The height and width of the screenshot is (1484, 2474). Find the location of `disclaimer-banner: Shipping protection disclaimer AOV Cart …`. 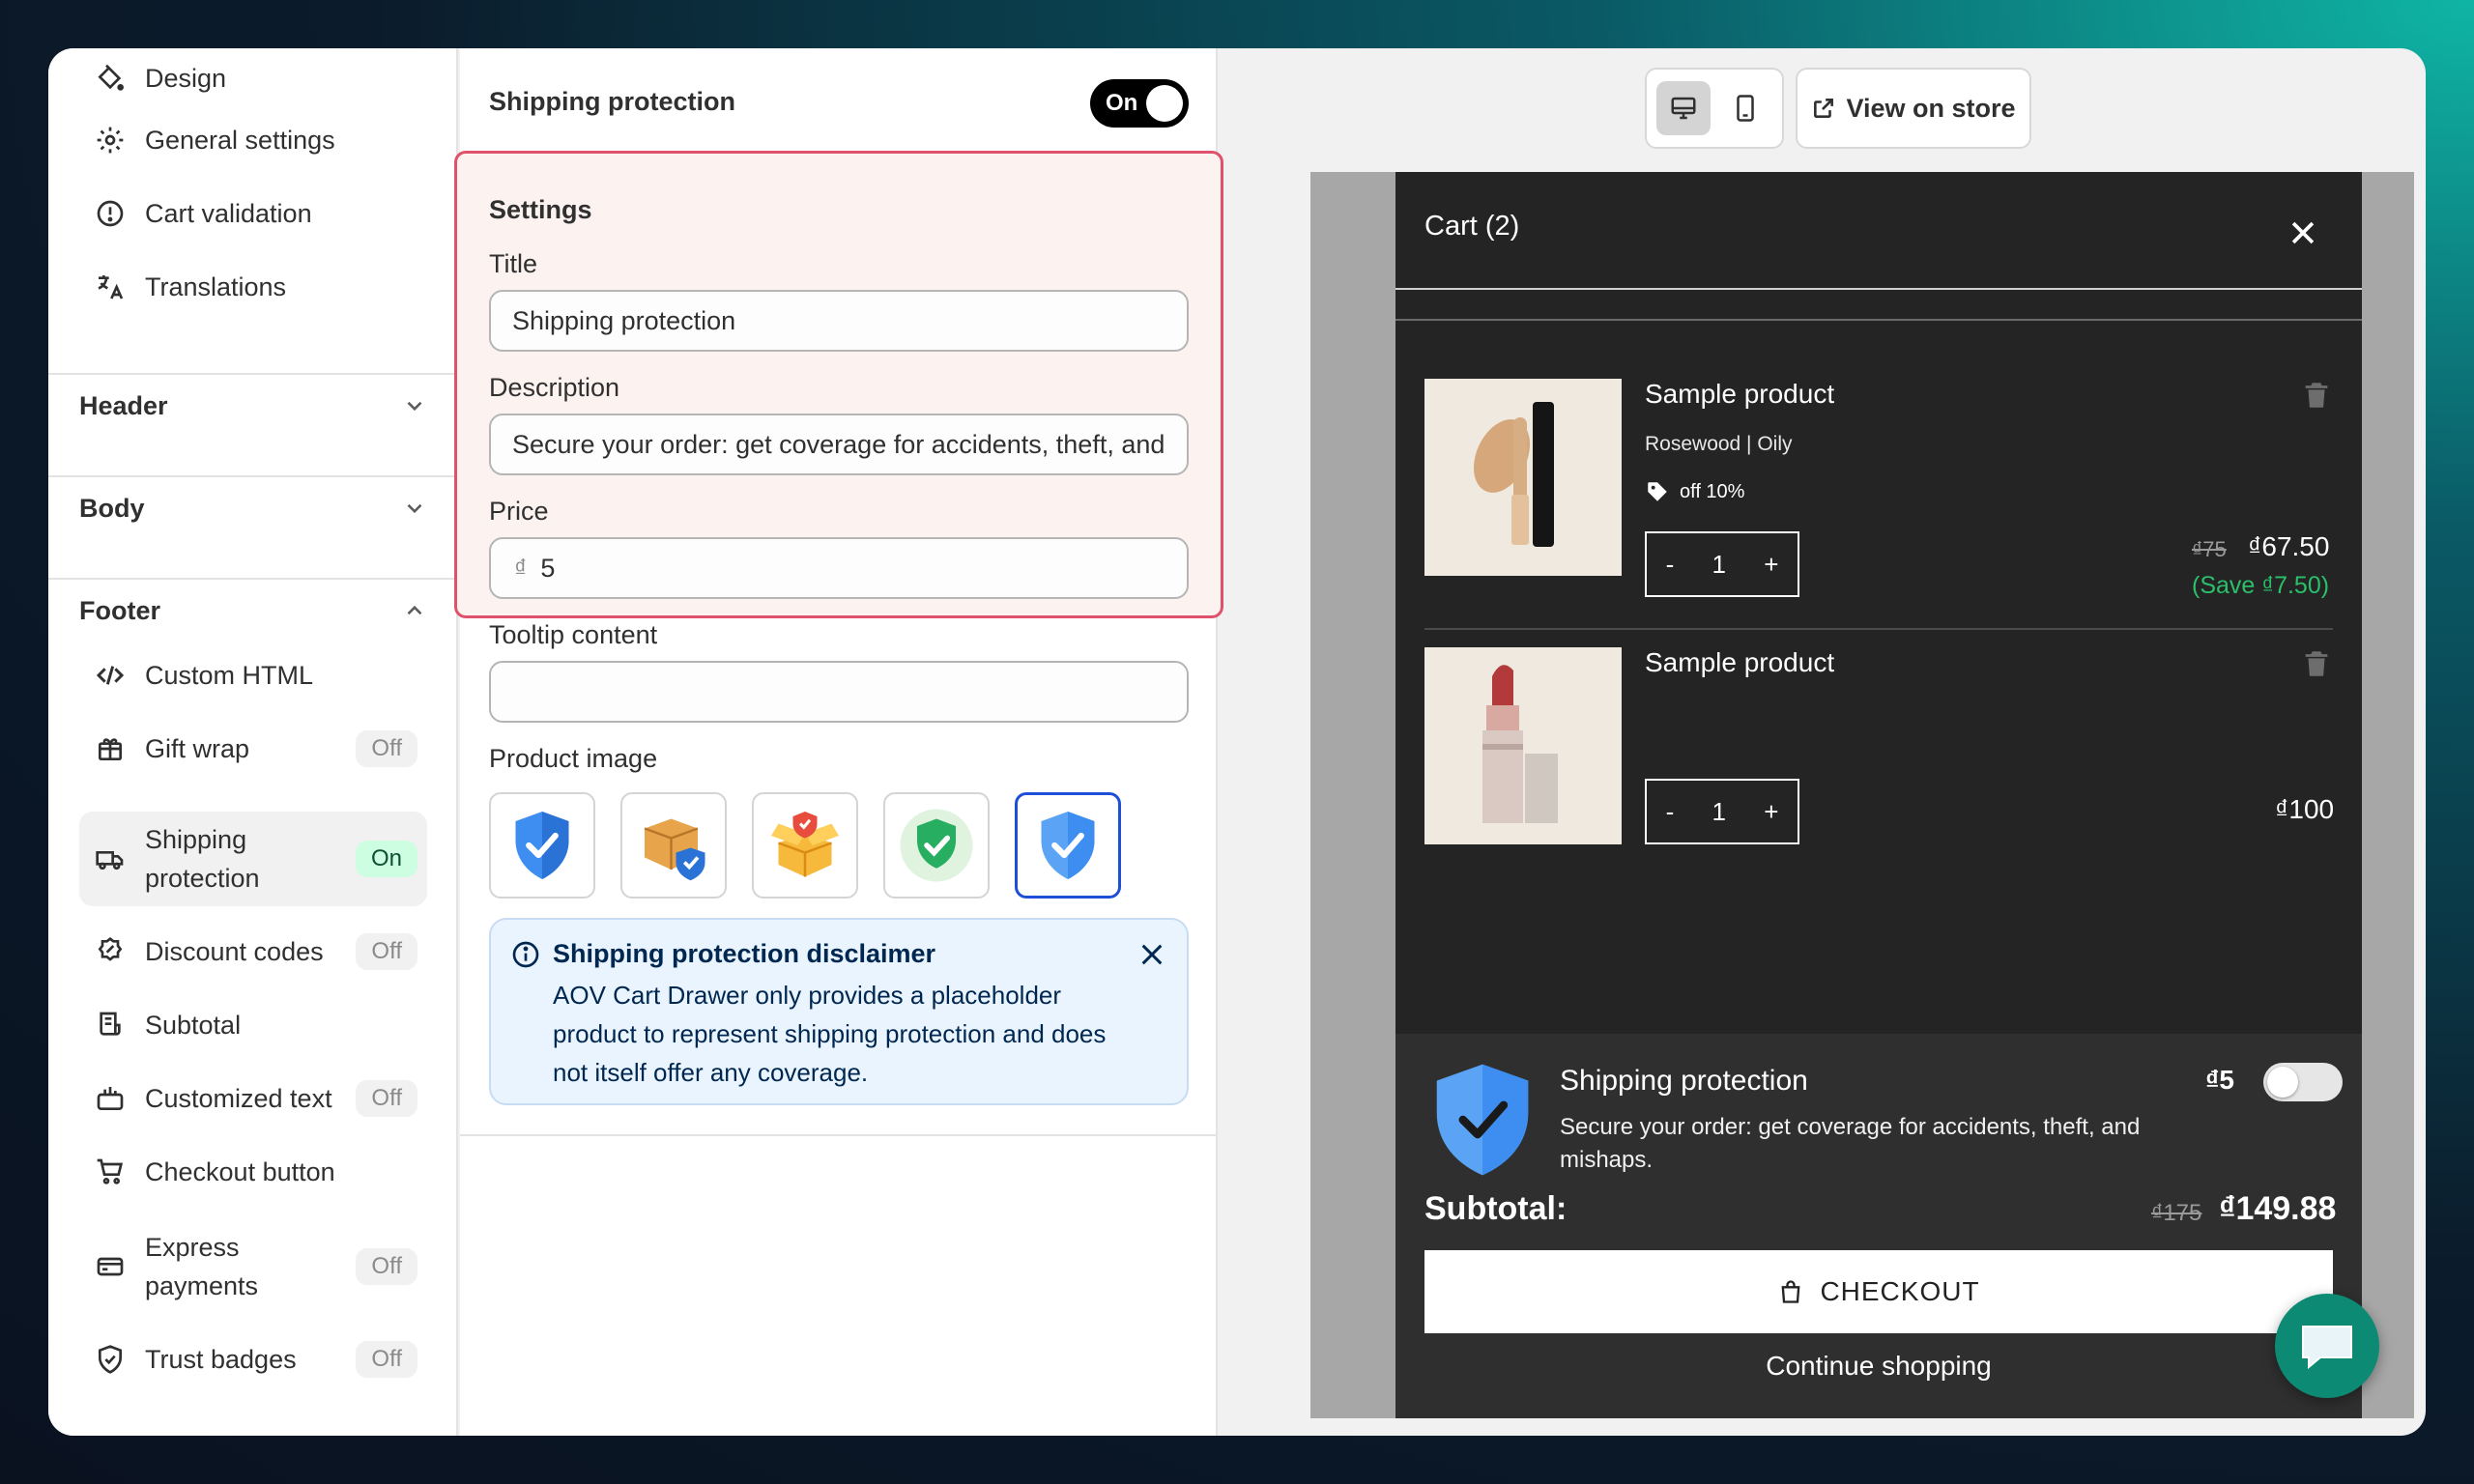

disclaimer-banner: Shipping protection disclaimer AOV Cart … is located at coordinates (839, 1012).